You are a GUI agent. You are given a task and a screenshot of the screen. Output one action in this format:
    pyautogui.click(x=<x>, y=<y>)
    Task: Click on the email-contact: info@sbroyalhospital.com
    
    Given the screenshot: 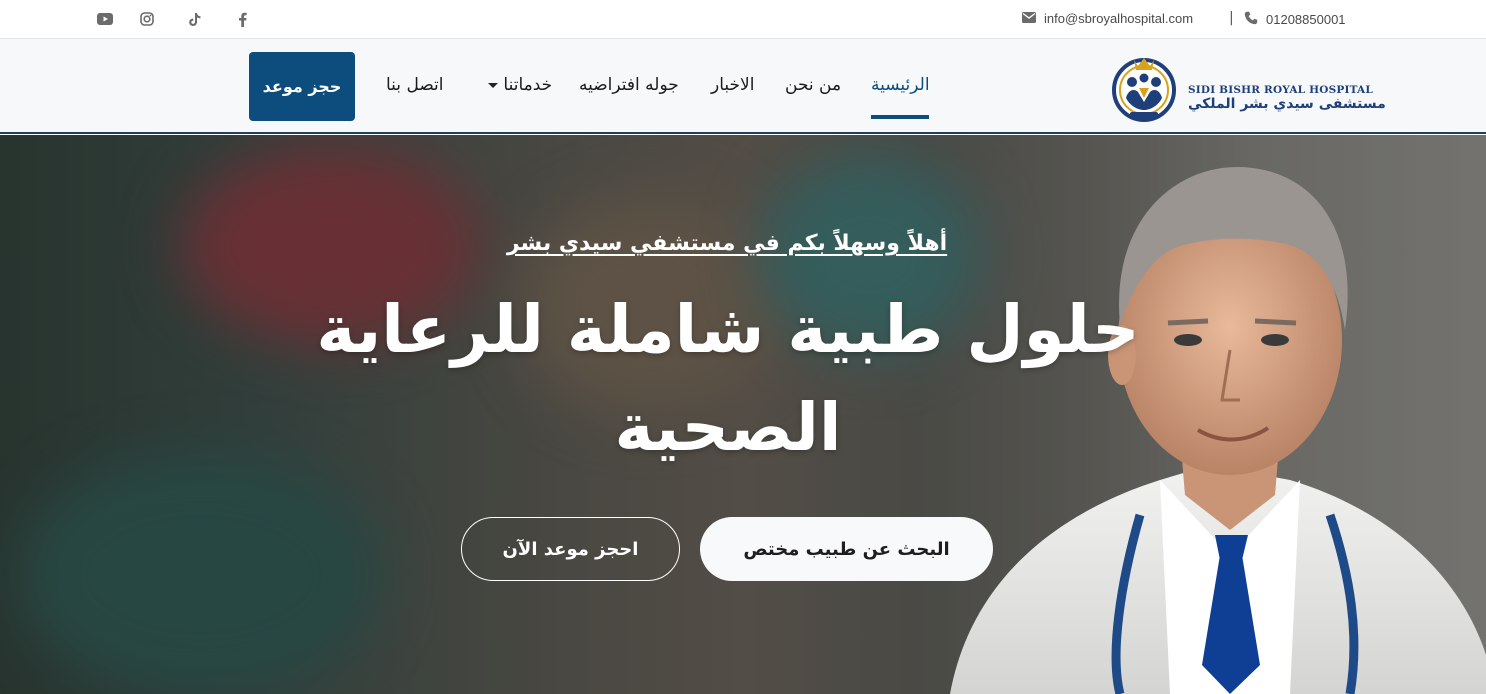 What is the action you would take?
    pyautogui.click(x=1107, y=18)
    